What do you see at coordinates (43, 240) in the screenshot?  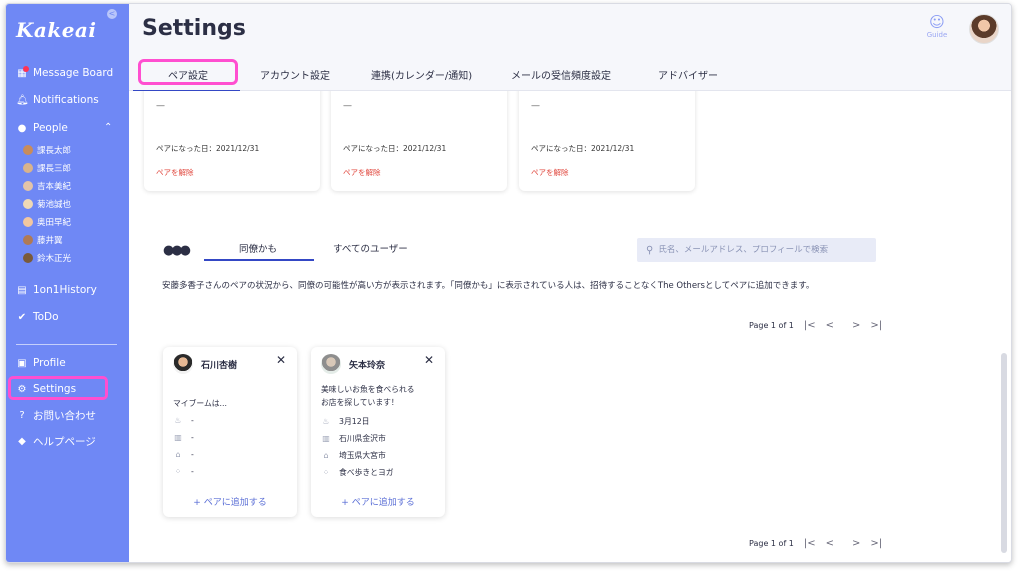 I see `sidebar-person-item: 藤井翼` at bounding box center [43, 240].